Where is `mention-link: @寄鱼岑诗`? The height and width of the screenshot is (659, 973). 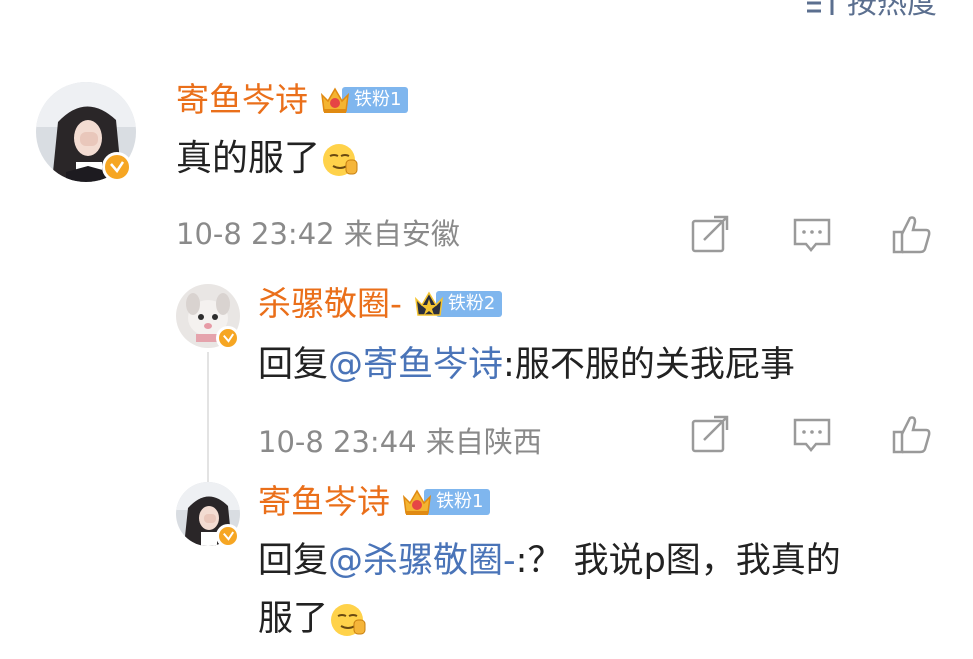
mention-link: @寄鱼岑诗 is located at coordinates (415, 365).